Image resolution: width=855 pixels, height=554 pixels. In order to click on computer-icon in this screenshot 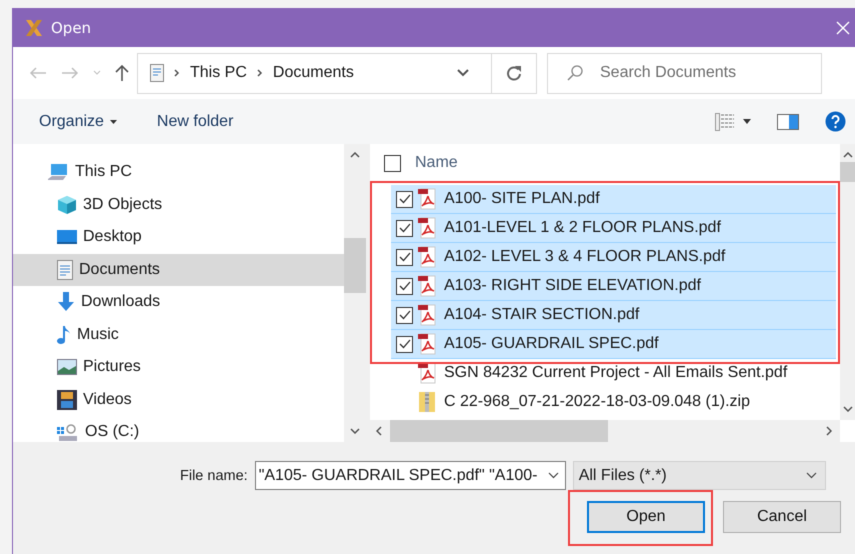, I will do `click(58, 172)`.